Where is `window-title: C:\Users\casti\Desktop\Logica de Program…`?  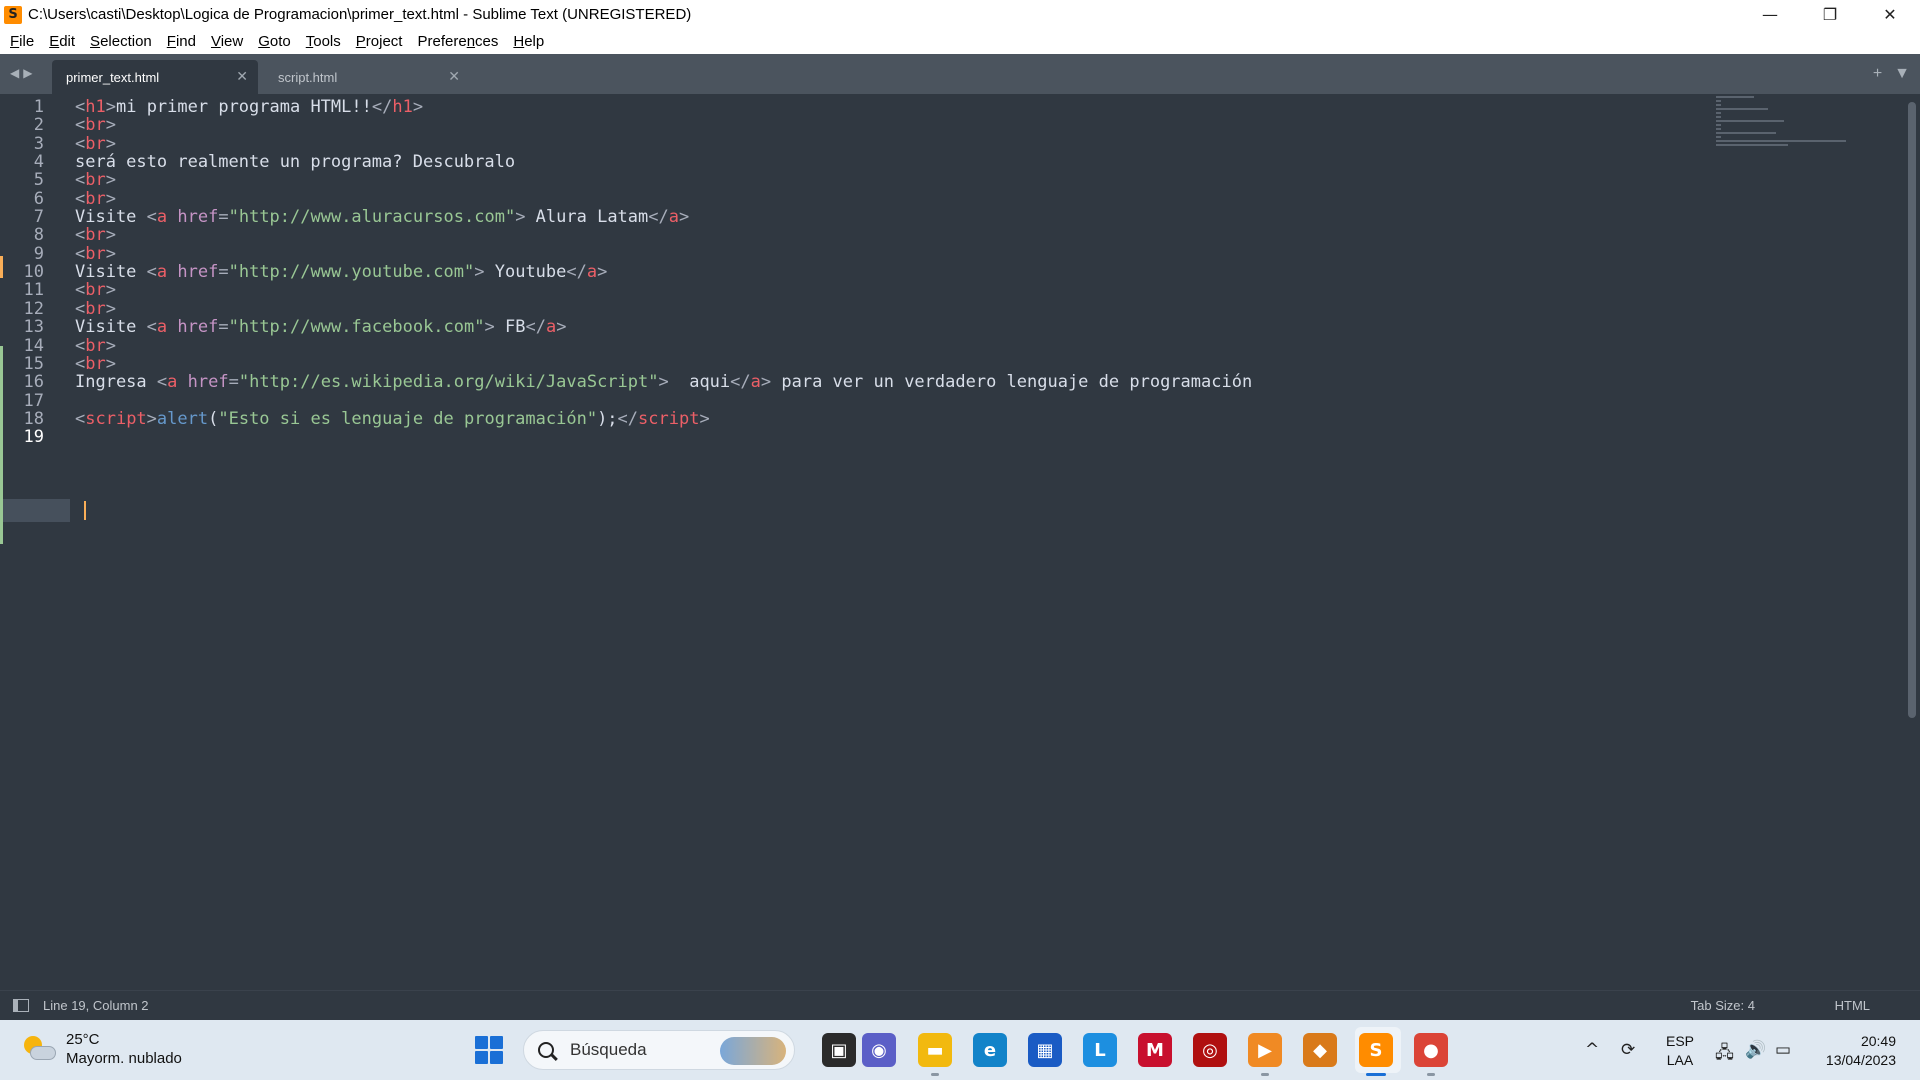
window-title: C:\Users\casti\Desktop\Logica de Program… is located at coordinates (360, 14).